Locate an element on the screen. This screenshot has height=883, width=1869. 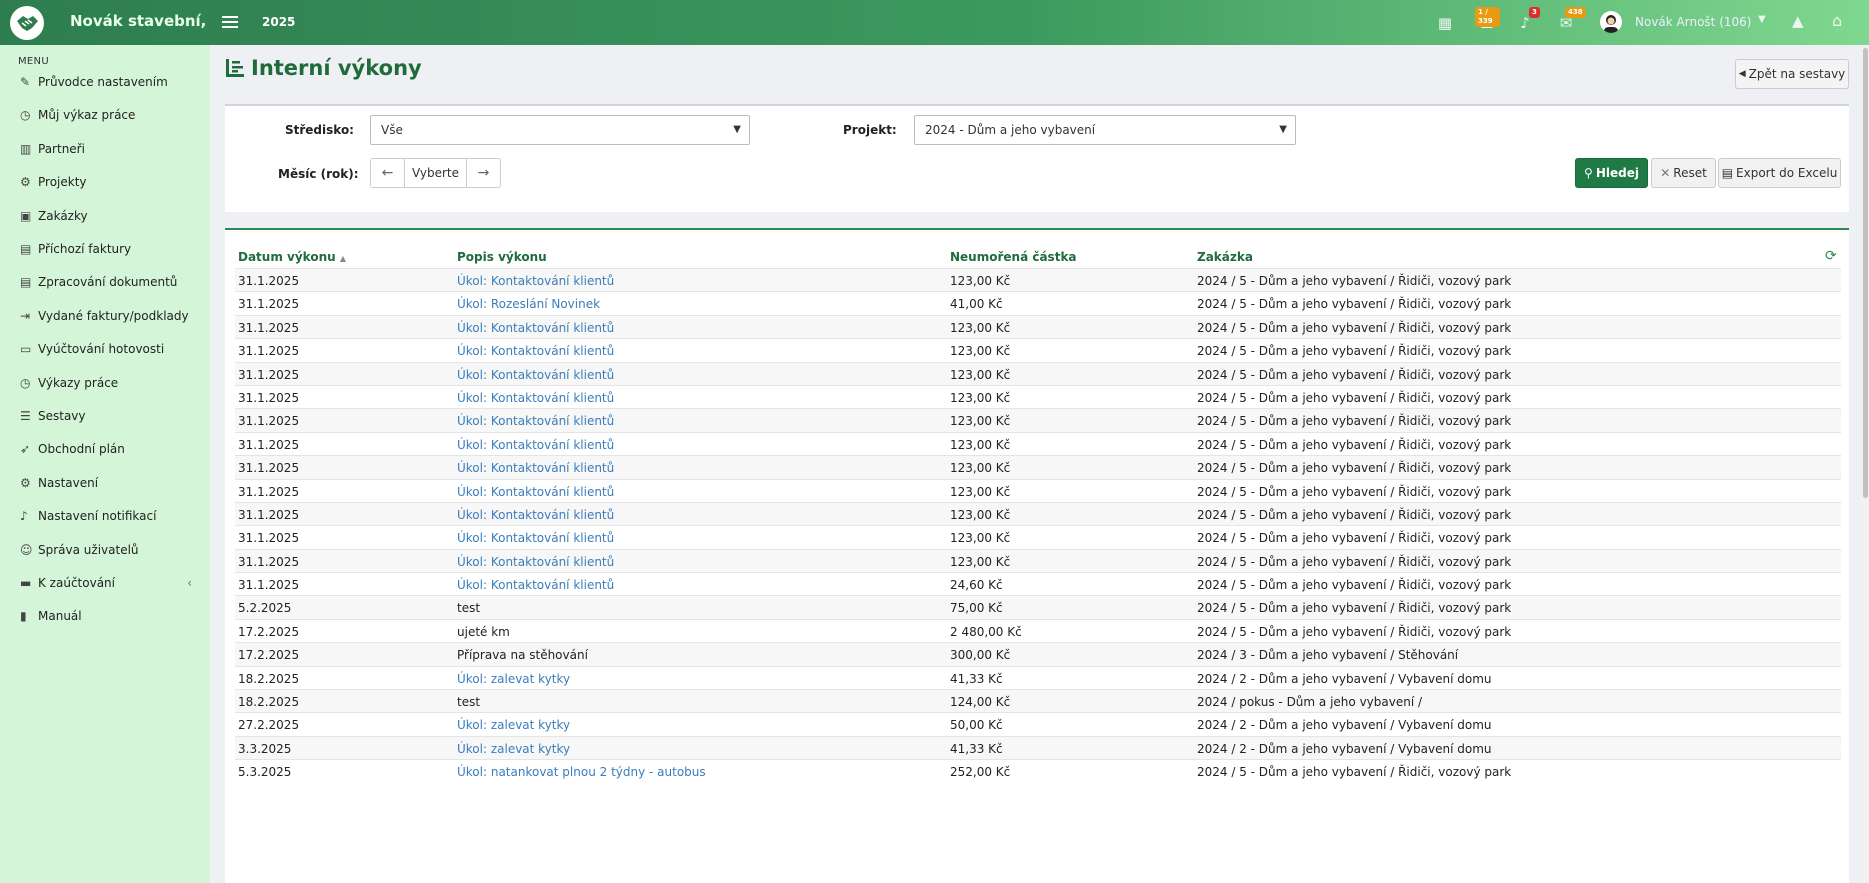
sidebar-item-vykazy-prace: ◷ Výkazy práce is located at coordinates (105, 383).